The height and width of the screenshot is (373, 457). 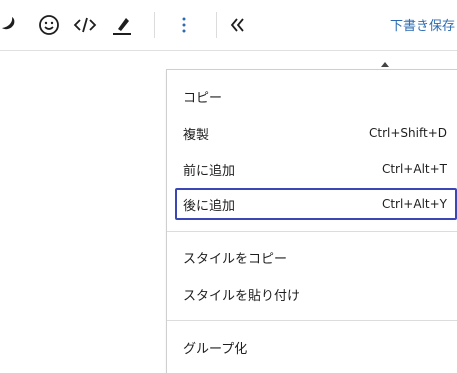 I want to click on emoji-icon, so click(x=49, y=25).